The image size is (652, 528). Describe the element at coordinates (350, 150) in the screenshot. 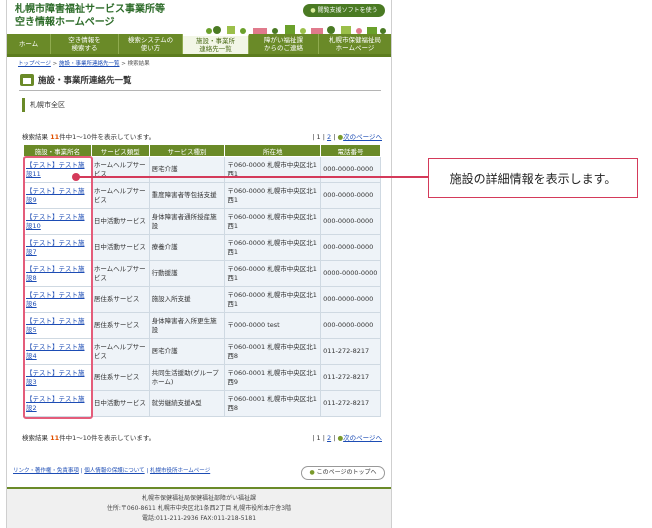

I see `col-header-phone: 電話番号` at that location.